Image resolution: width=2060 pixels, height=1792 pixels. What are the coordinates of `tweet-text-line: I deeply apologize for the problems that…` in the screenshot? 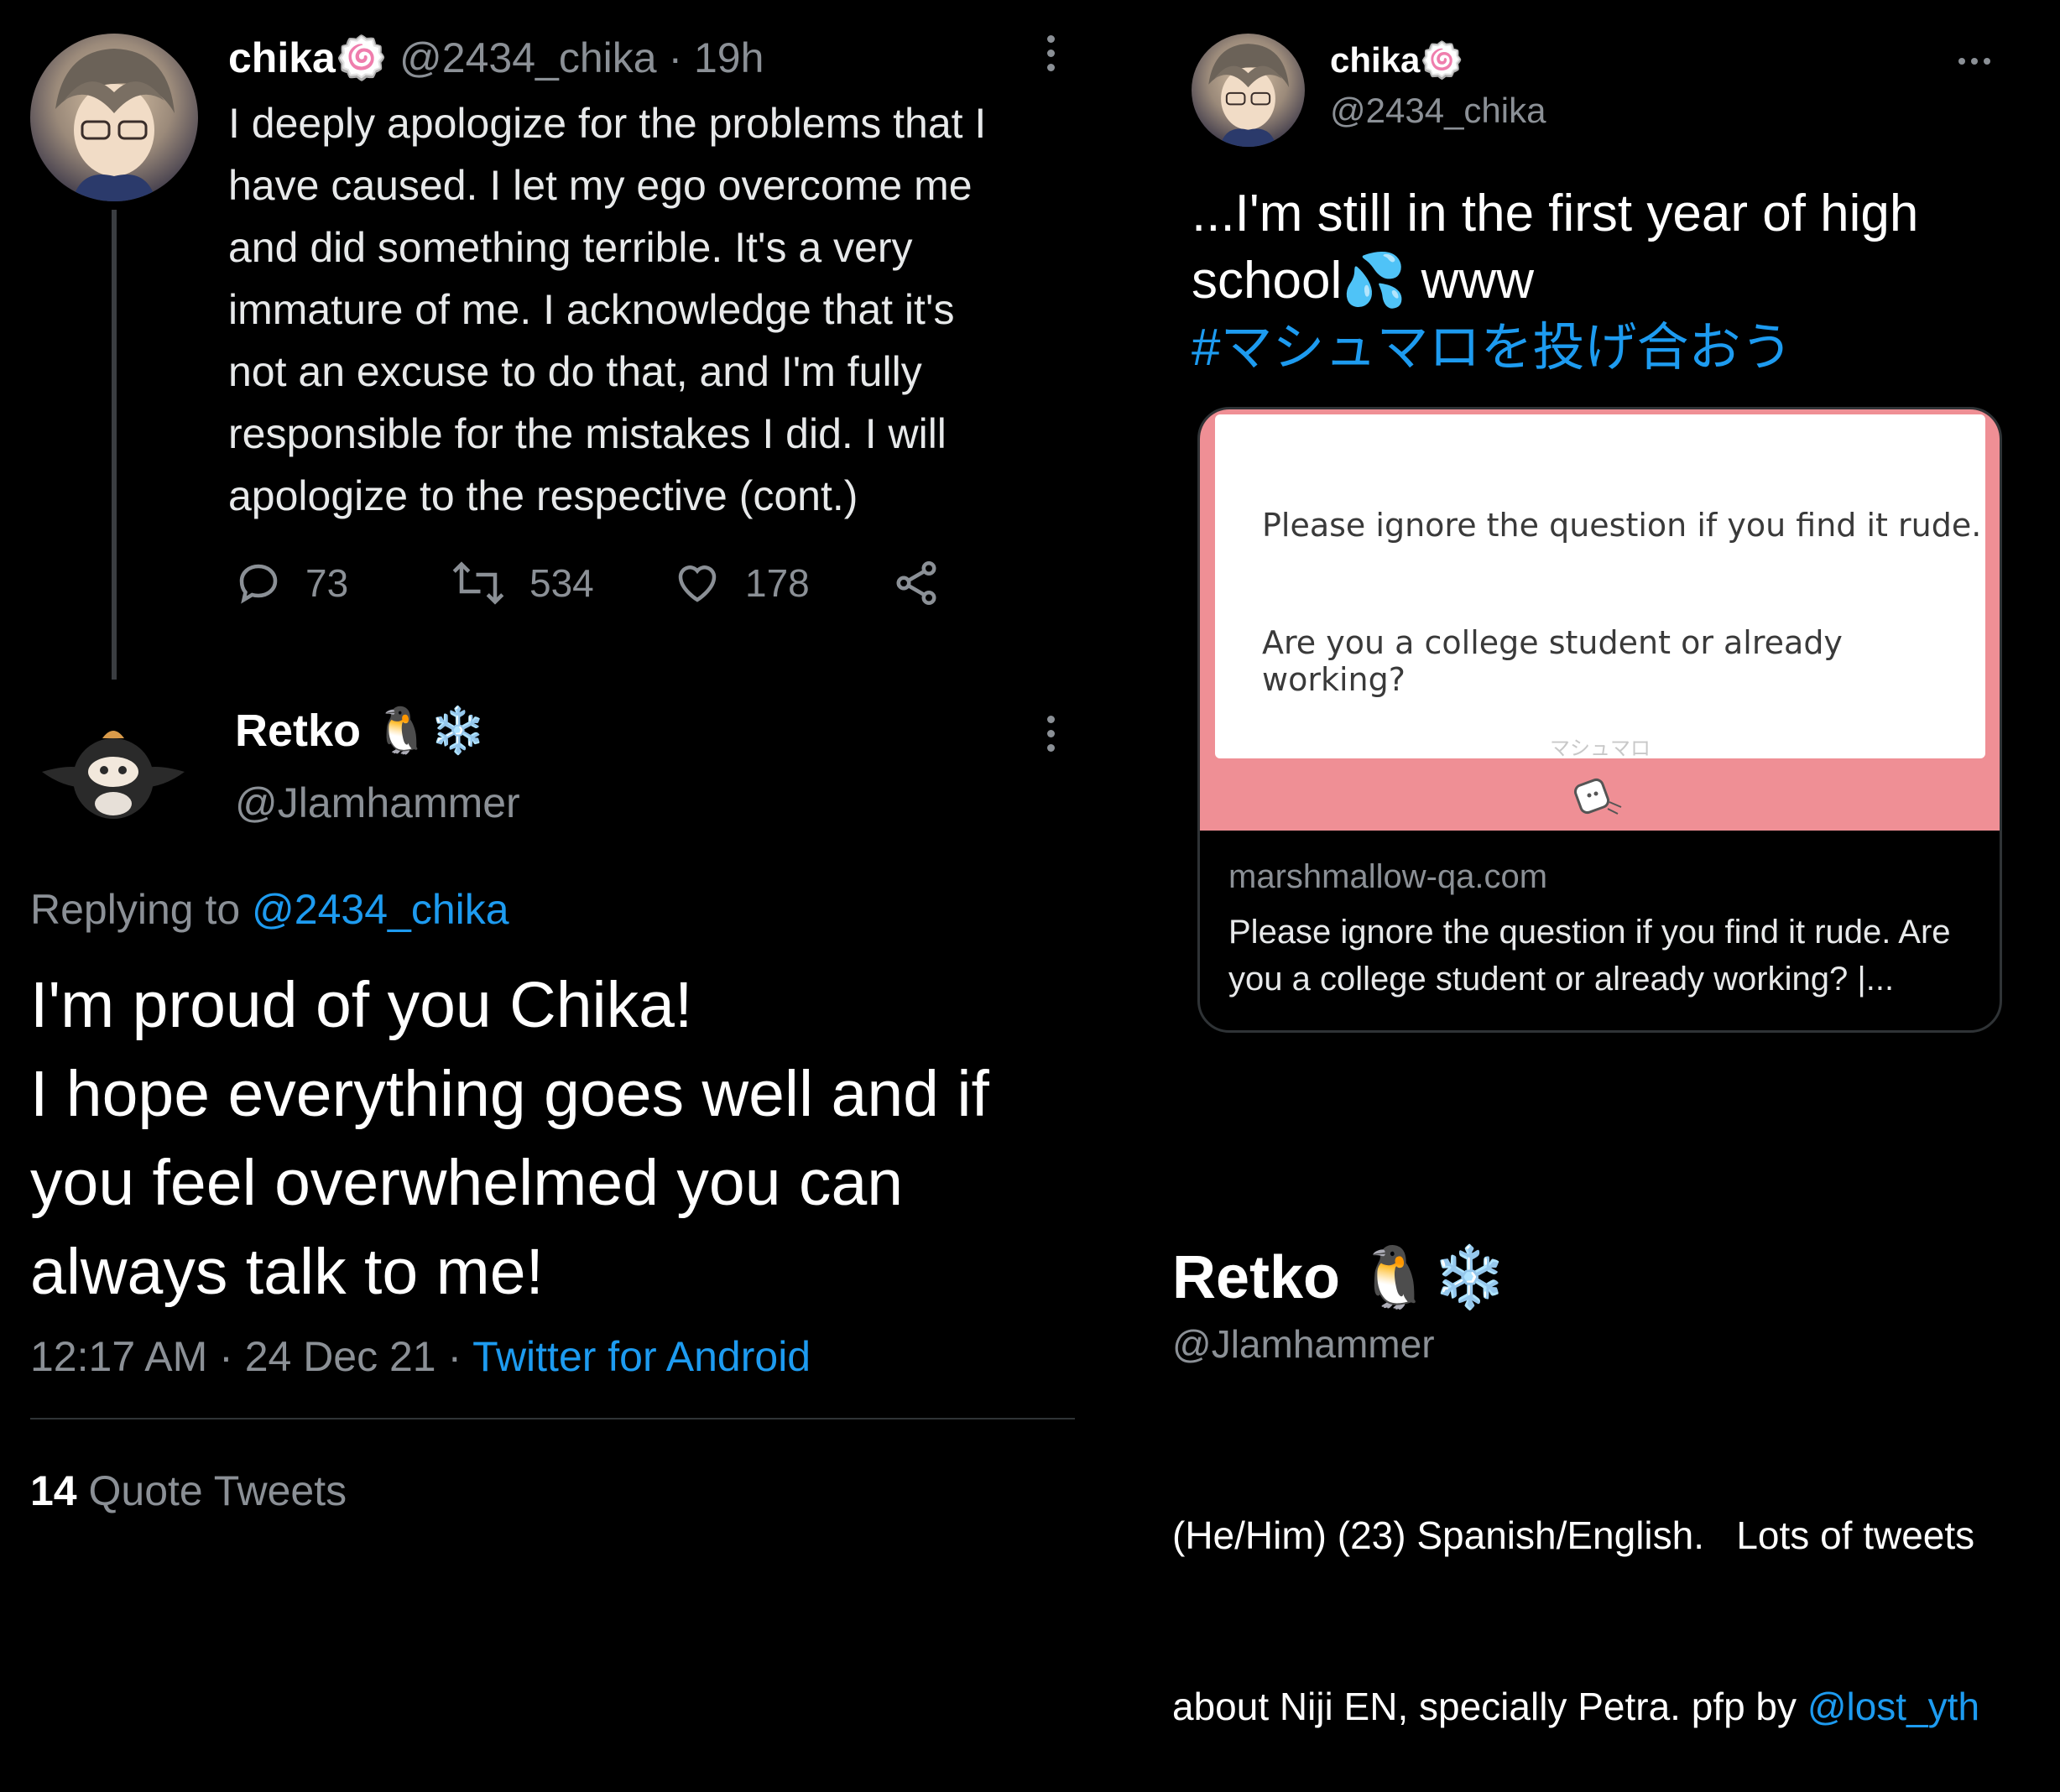 It's located at (607, 124).